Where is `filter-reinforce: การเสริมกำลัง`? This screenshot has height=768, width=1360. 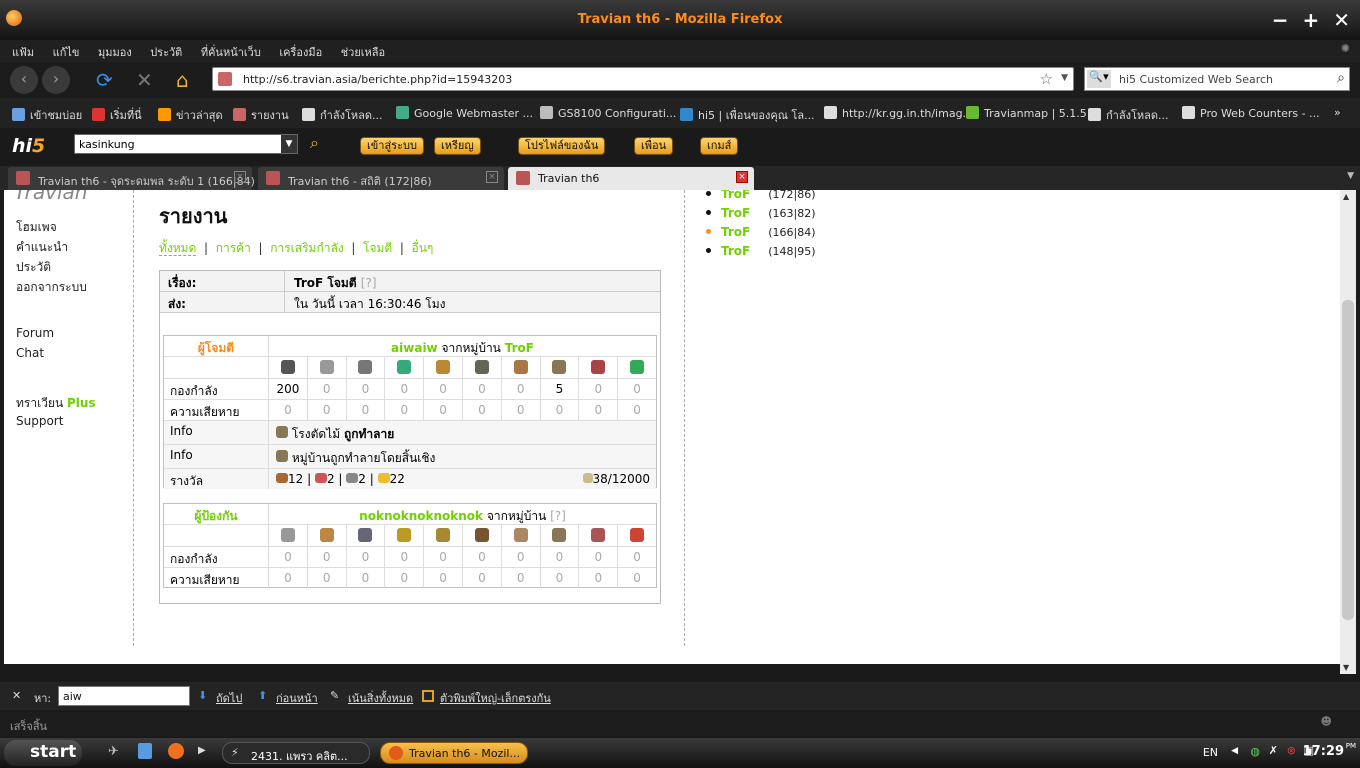 filter-reinforce: การเสริมกำลัง is located at coordinates (306, 248).